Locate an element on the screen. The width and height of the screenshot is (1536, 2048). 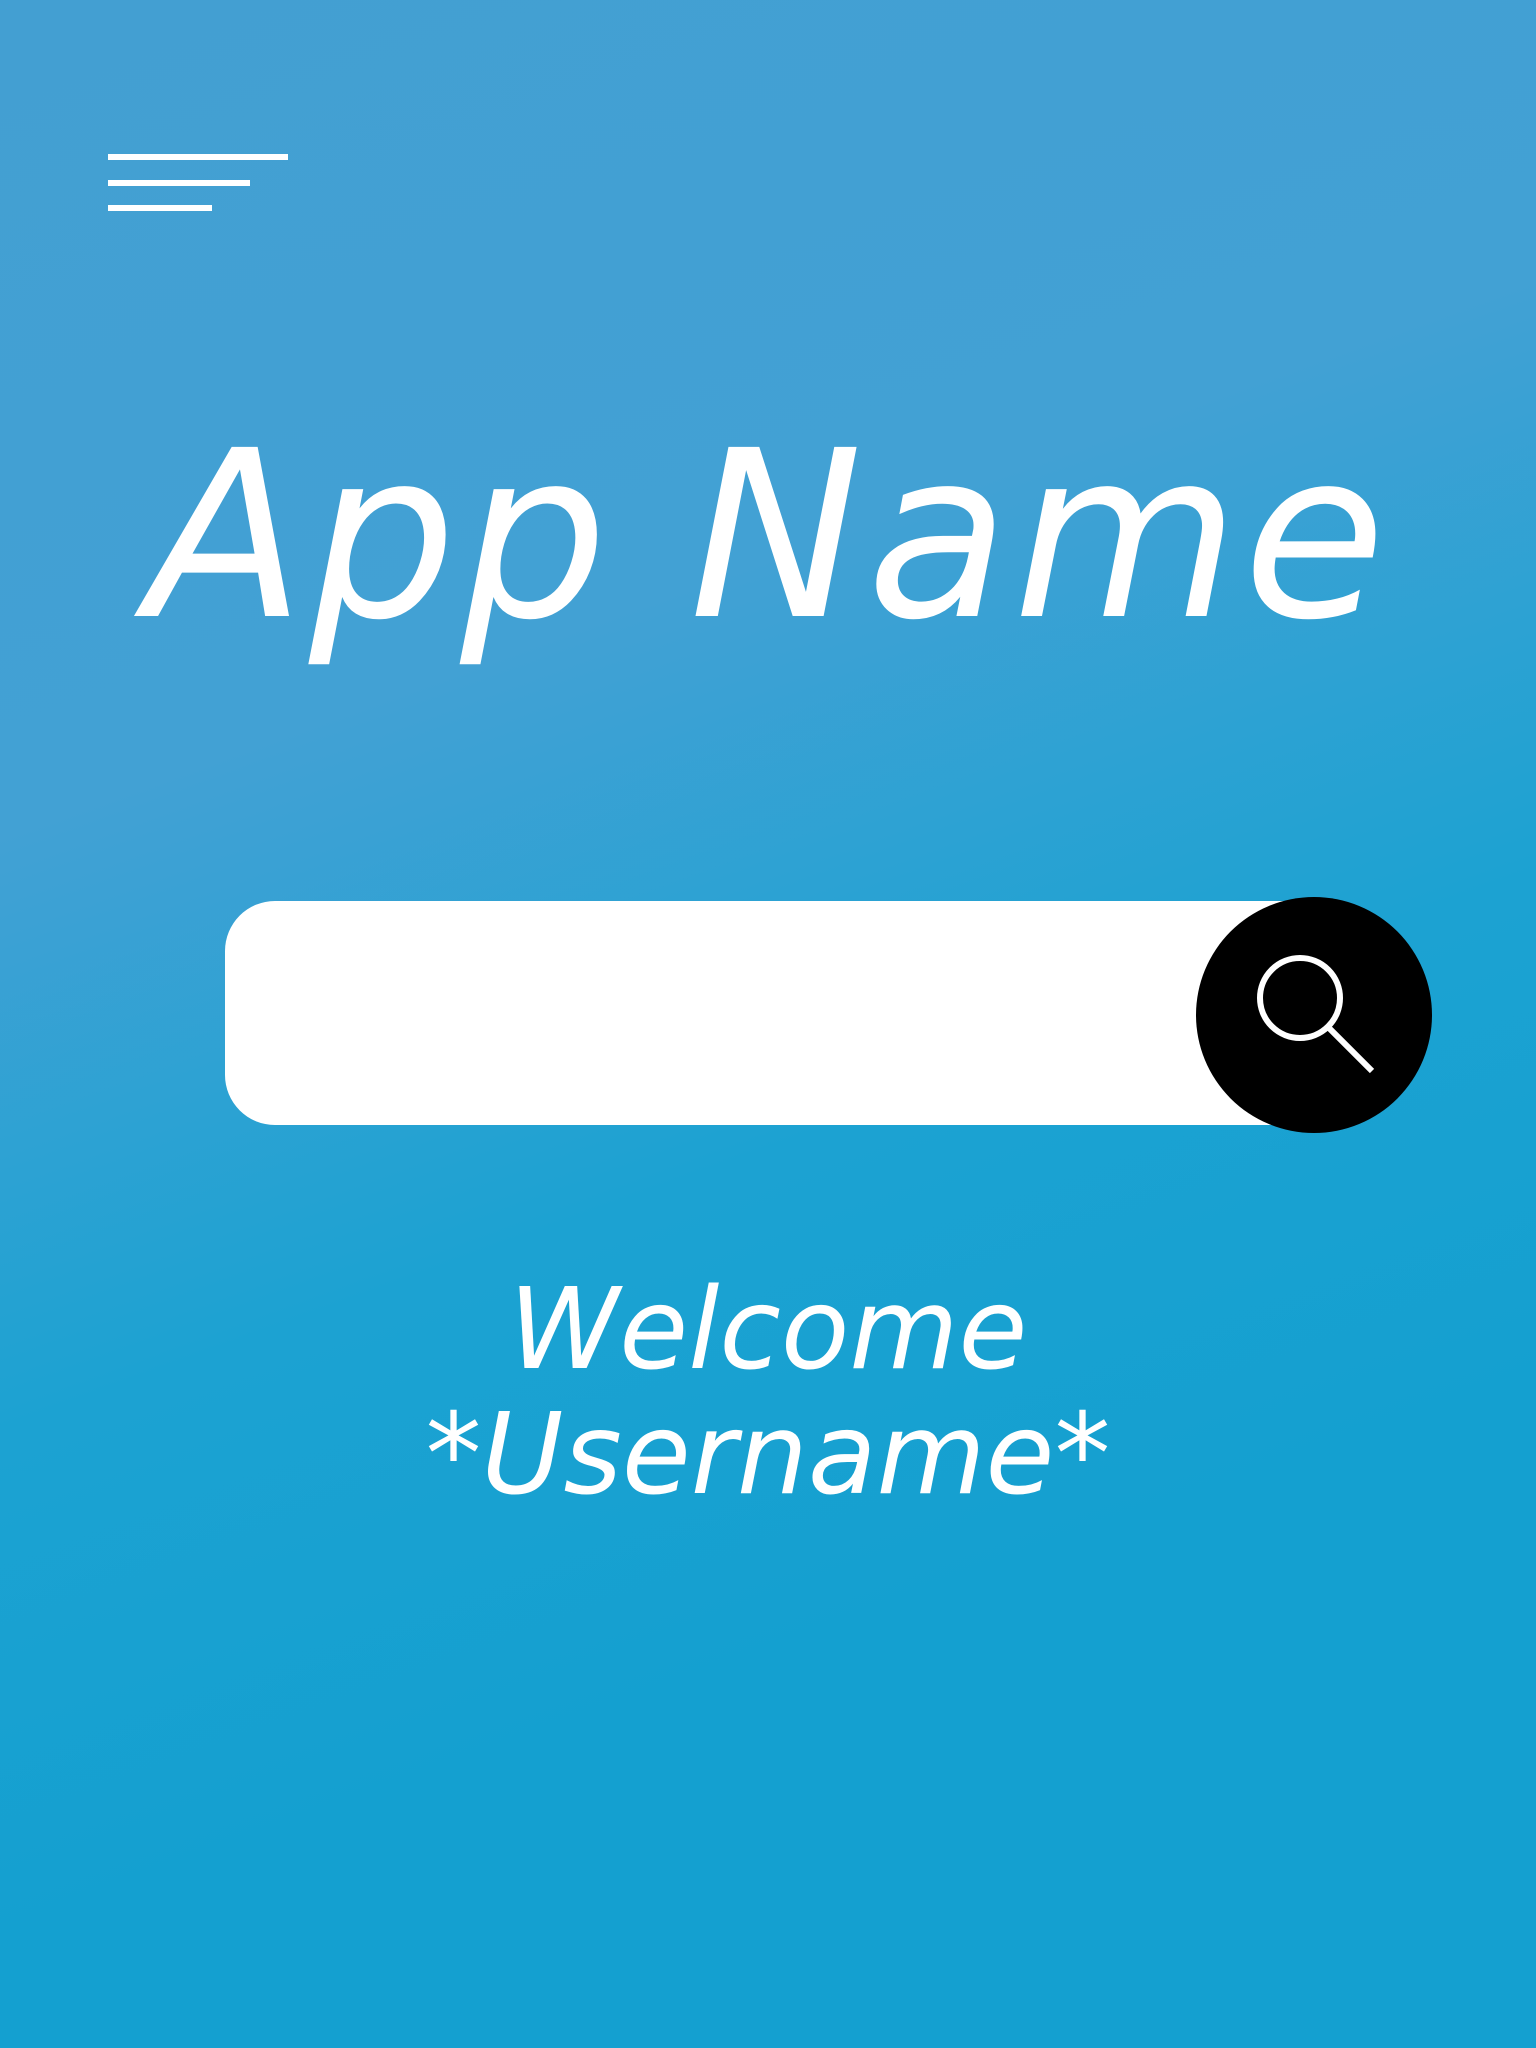
search-bar is located at coordinates (780, 1013).